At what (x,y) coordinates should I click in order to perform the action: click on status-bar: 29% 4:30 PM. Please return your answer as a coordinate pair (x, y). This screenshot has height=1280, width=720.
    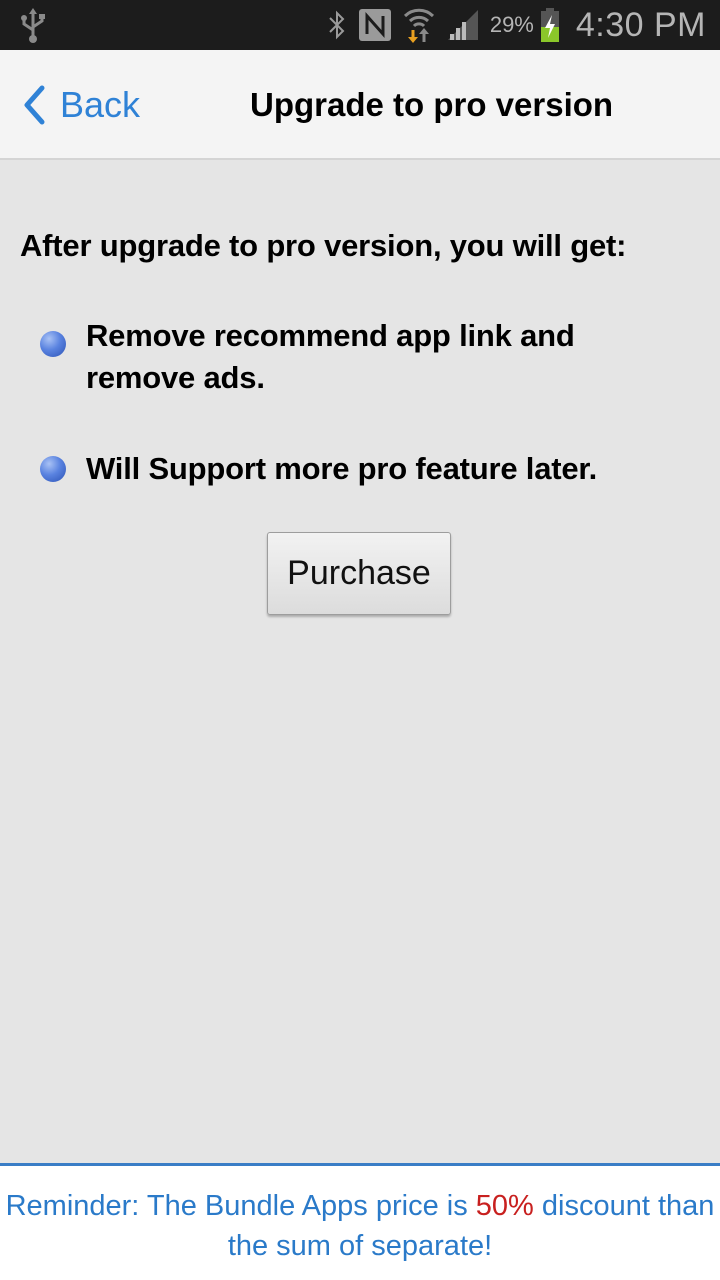
    Looking at the image, I should click on (360, 25).